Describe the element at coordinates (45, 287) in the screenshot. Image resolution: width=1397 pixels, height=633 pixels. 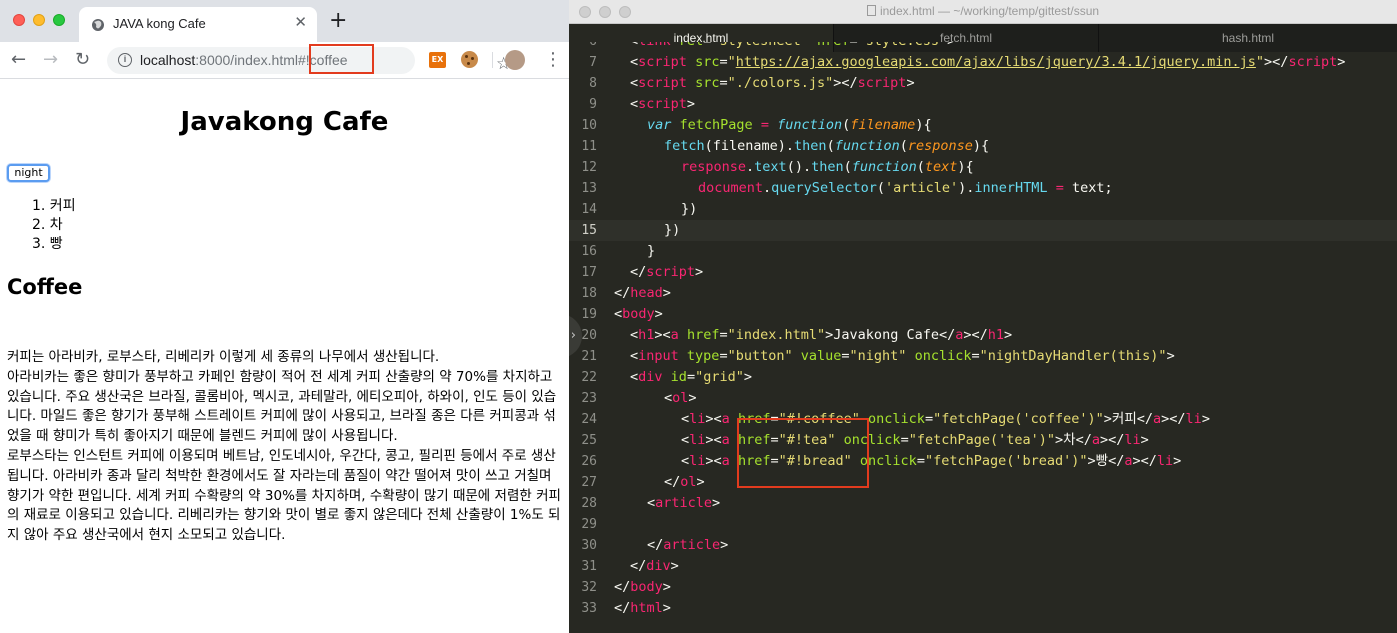
I see `article-title: Coffee` at that location.